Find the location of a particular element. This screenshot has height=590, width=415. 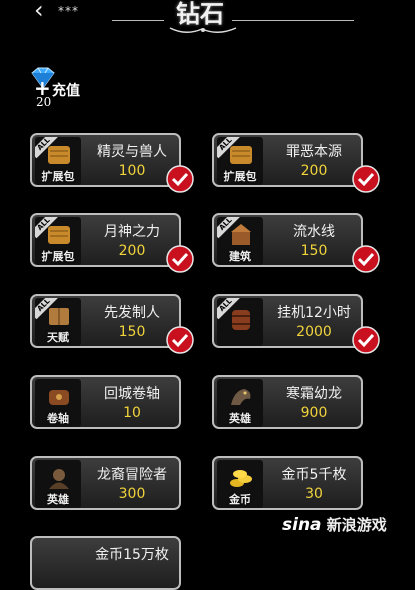

header-divider-left is located at coordinates (138, 20).